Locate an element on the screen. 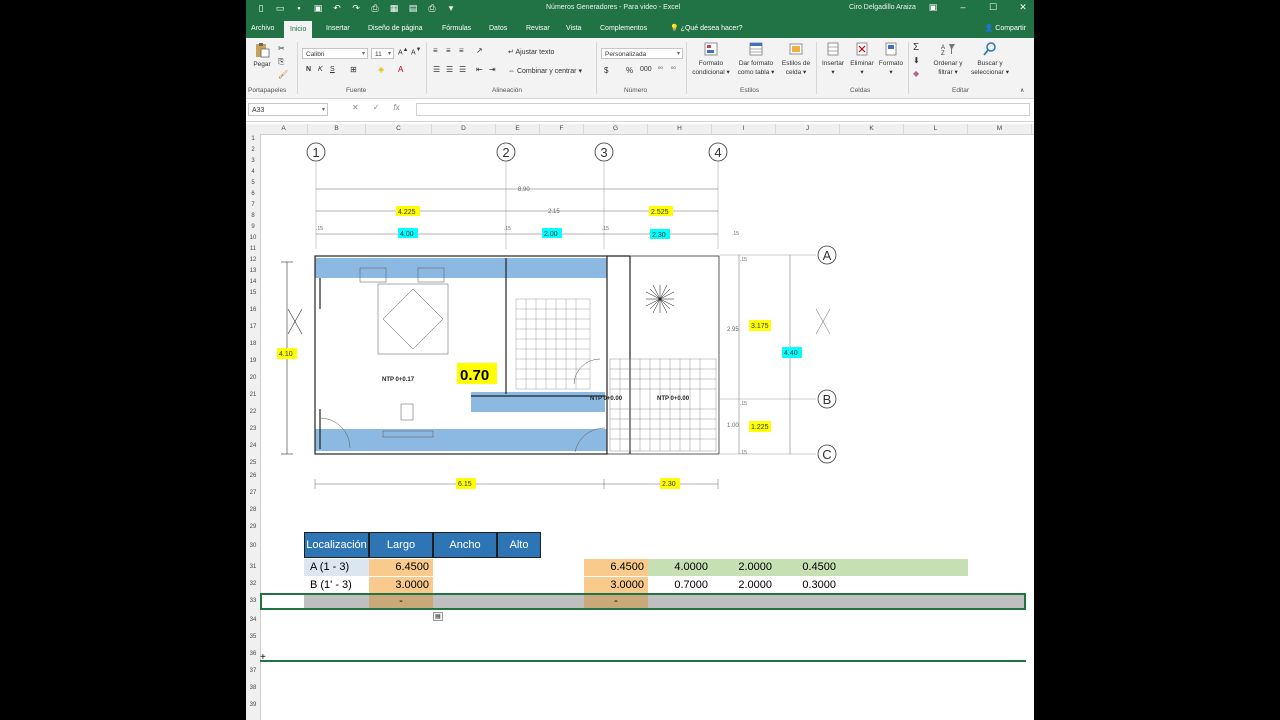 The width and height of the screenshot is (1280, 720). row-header: 34 is located at coordinates (253, 620).